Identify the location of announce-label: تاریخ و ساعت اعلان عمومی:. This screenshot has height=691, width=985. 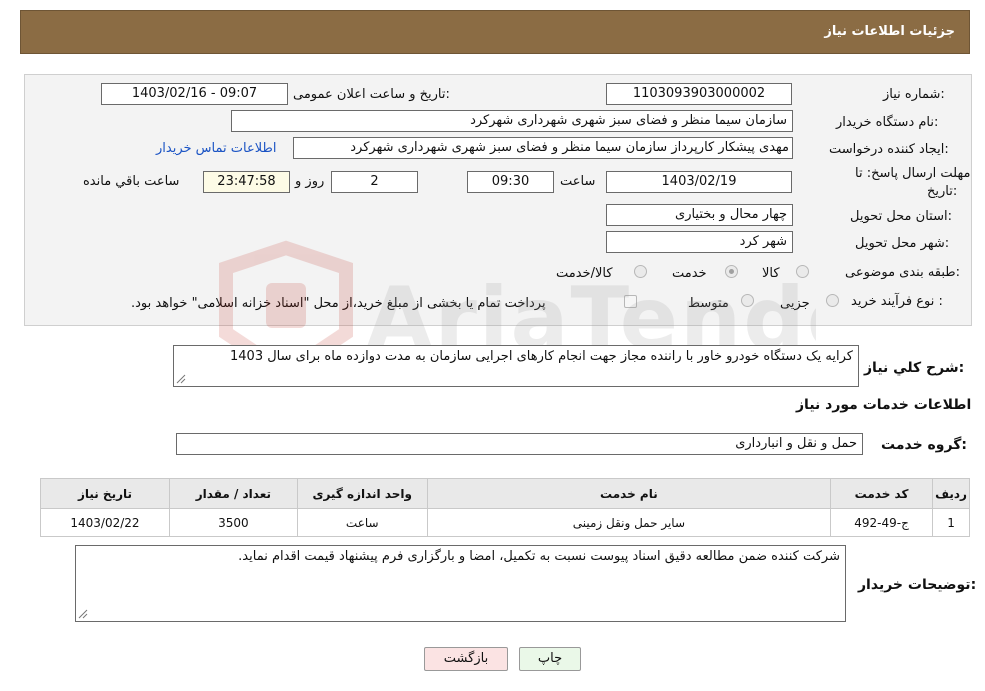
(371, 94).